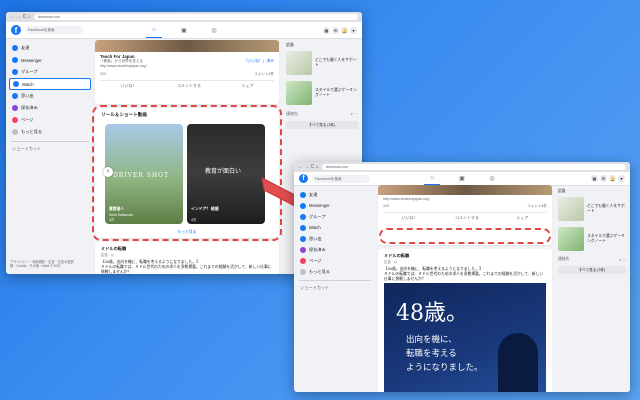 This screenshot has height=400, width=640. I want to click on removed-reels-marker, so click(465, 236).